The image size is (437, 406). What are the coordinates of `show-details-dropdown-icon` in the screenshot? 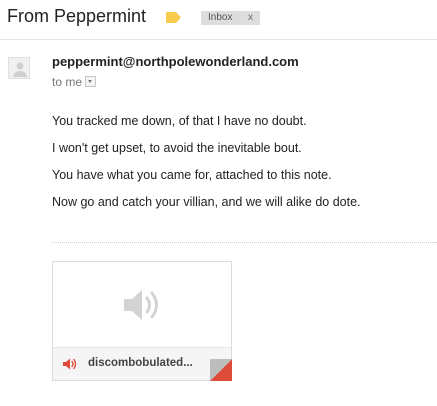 It's located at (91, 82).